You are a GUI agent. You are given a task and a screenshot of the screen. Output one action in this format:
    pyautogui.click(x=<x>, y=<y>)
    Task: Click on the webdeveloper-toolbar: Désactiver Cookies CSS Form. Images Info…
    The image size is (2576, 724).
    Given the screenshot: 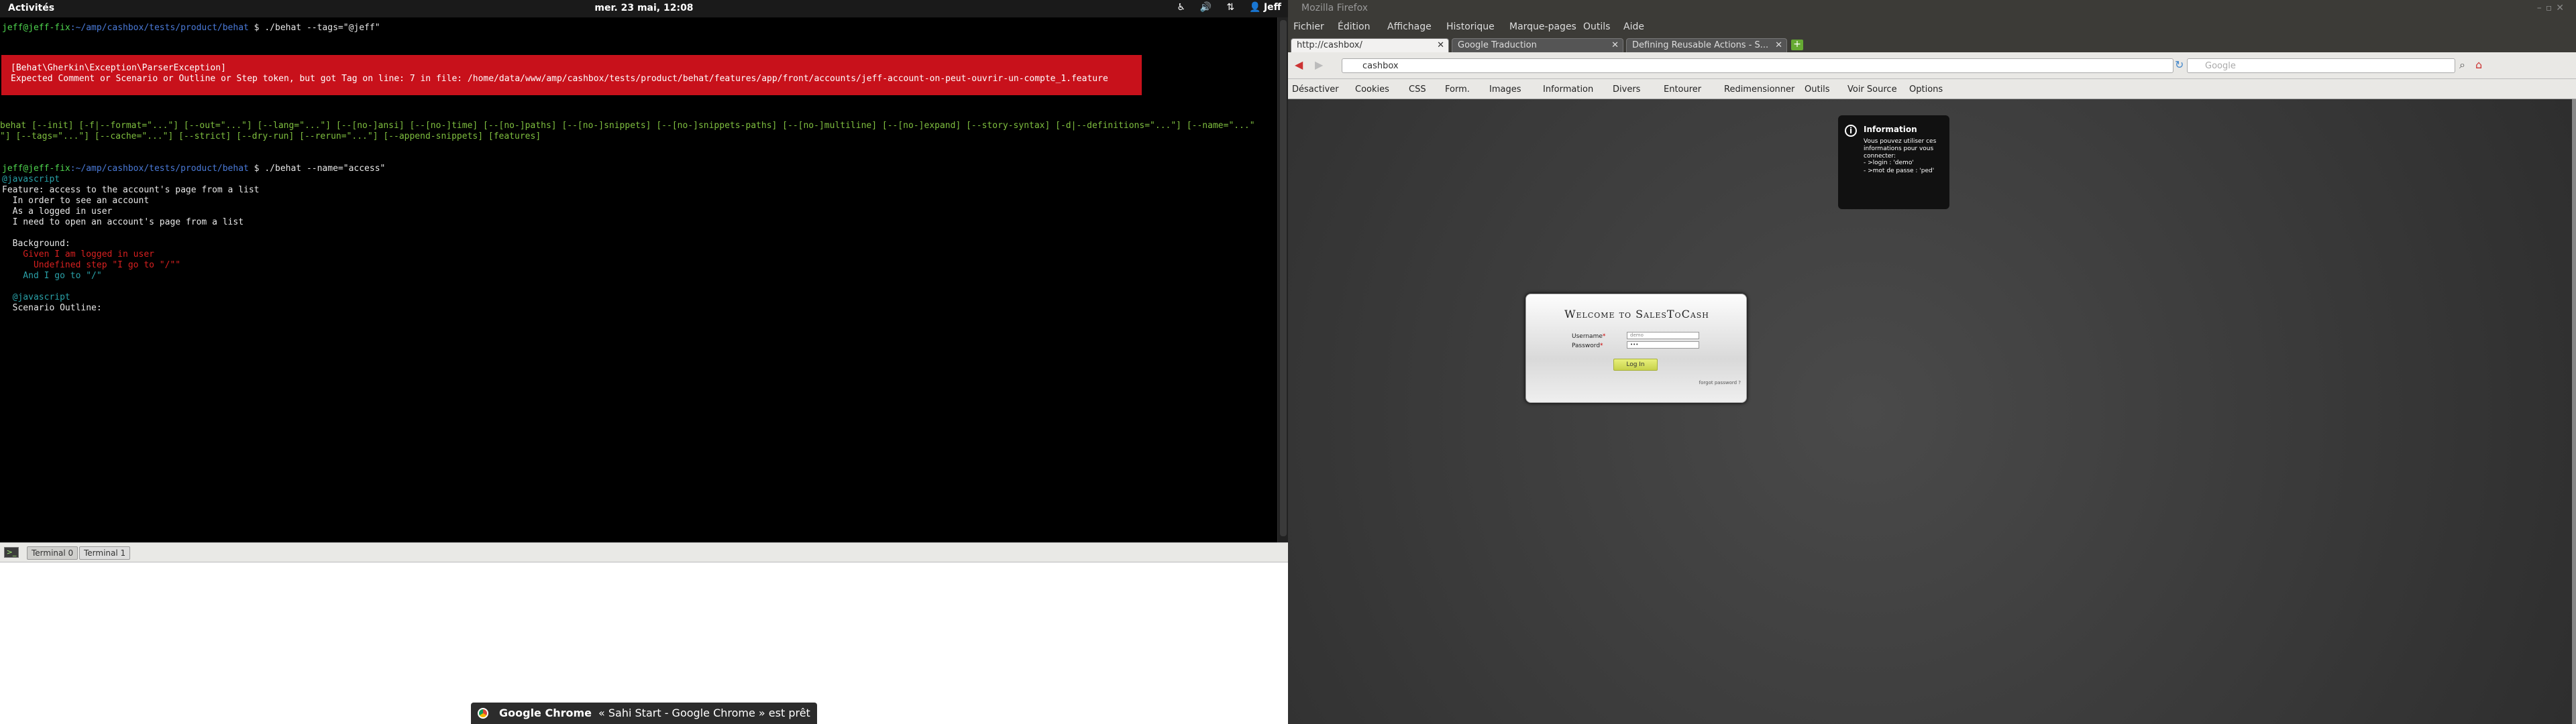 What is the action you would take?
    pyautogui.click(x=1932, y=89)
    